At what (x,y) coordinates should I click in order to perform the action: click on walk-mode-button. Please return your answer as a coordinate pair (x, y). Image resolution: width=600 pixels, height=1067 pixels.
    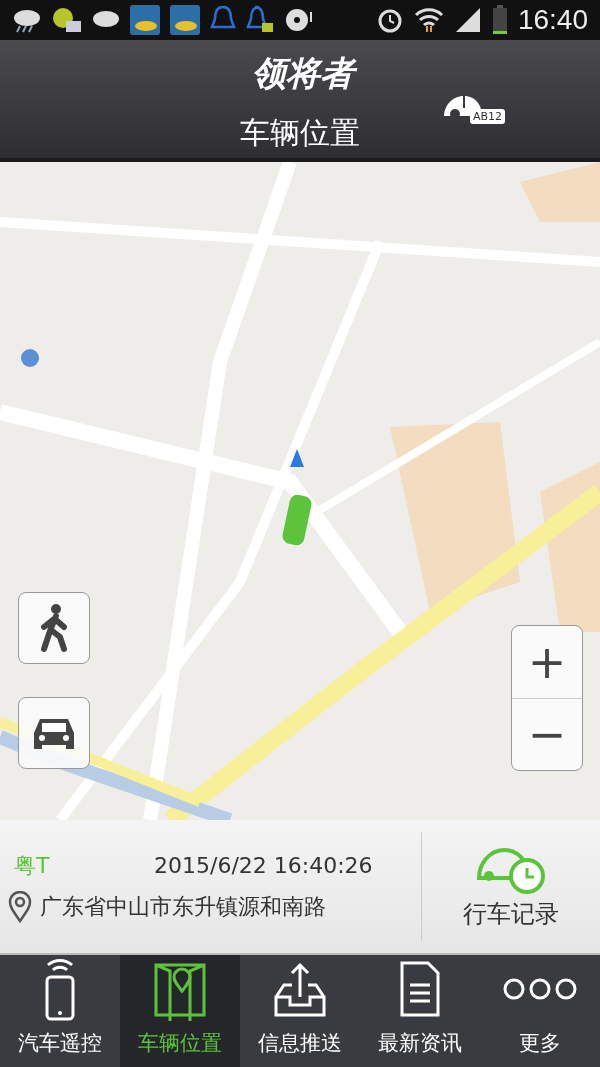
    Looking at the image, I should click on (54, 628).